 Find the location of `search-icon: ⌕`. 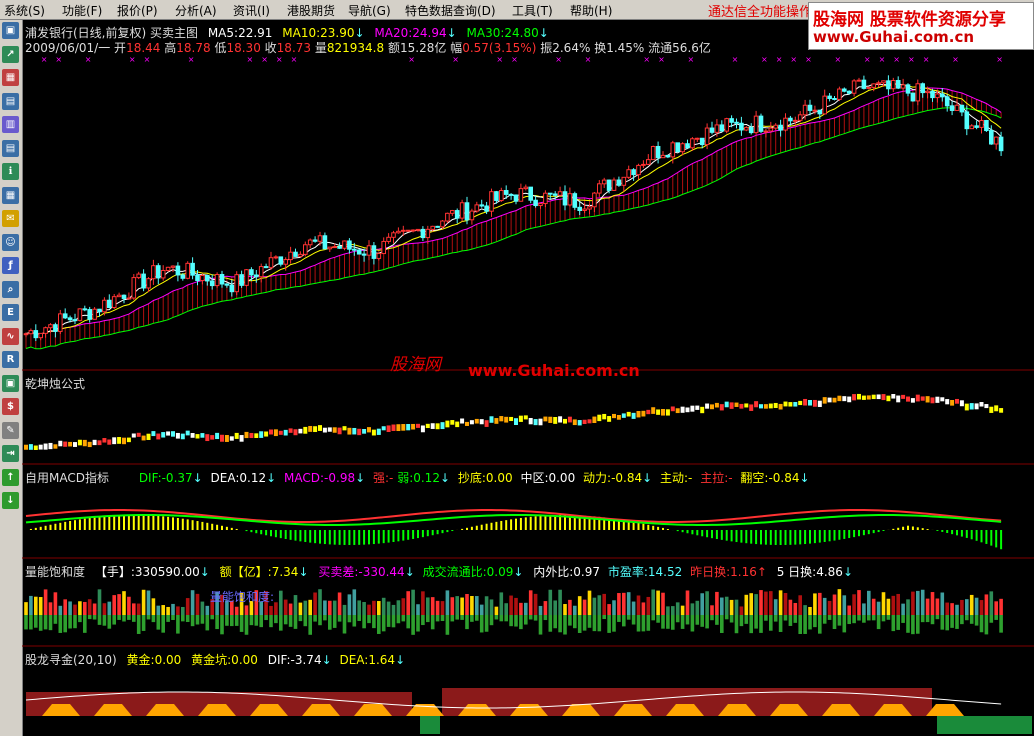

search-icon: ⌕ is located at coordinates (10, 289).